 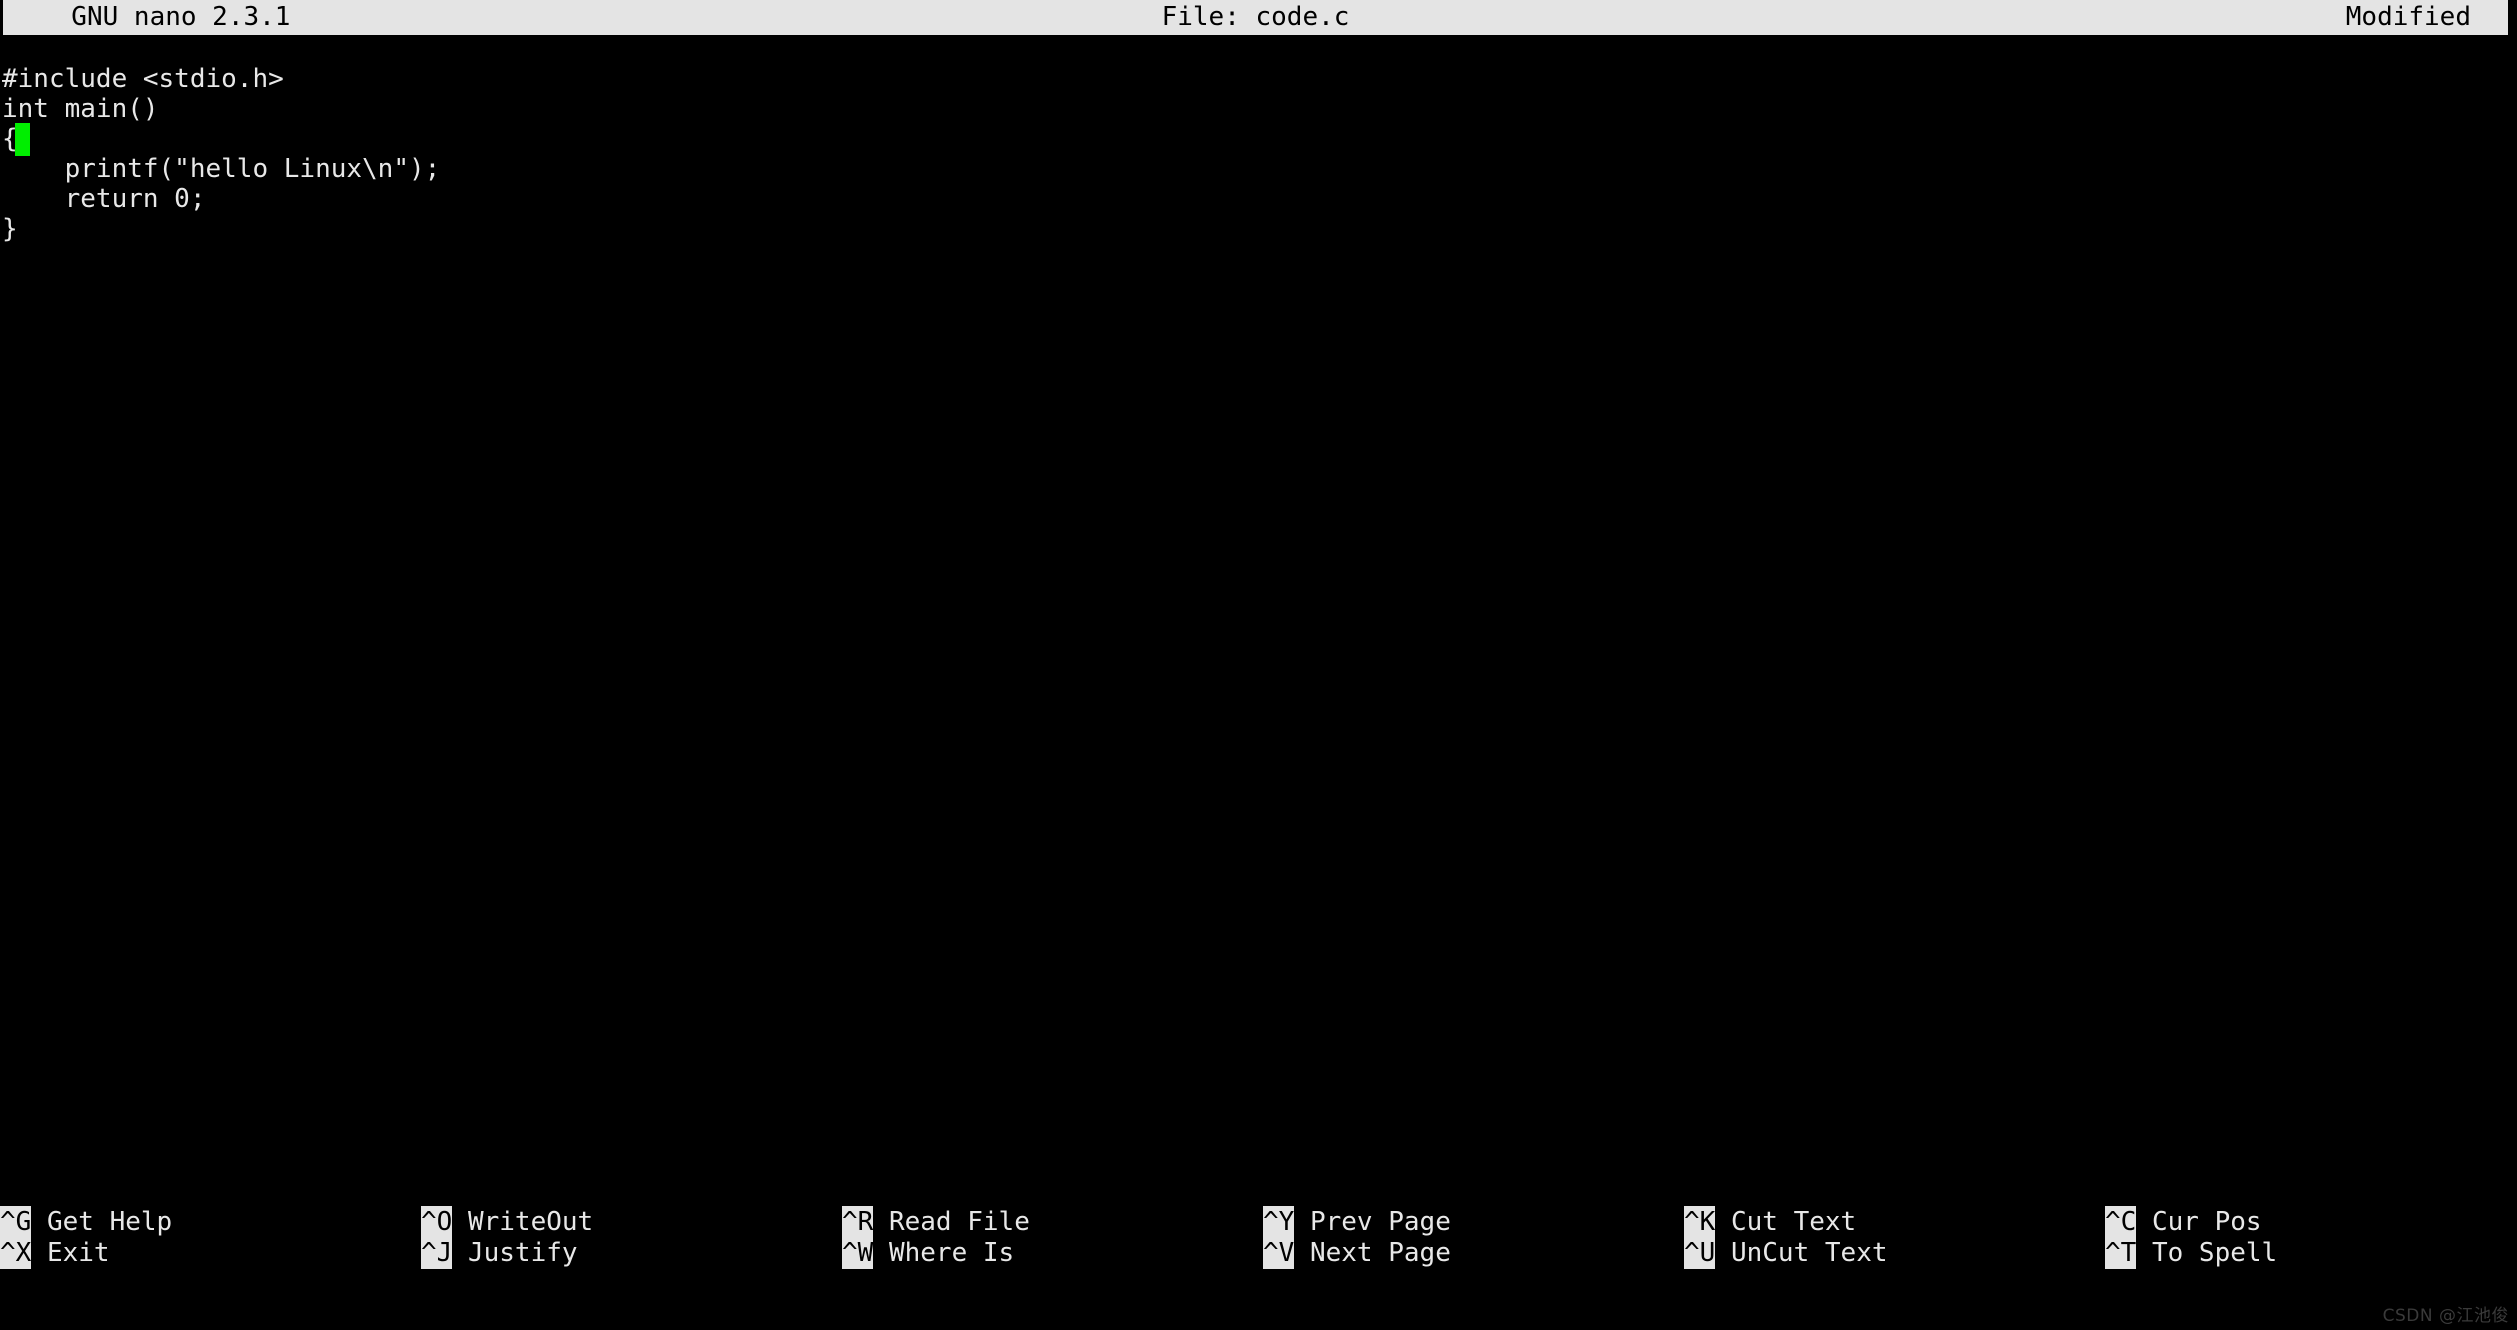 What do you see at coordinates (951, 1222) in the screenshot?
I see `shortcut-label: Read File` at bounding box center [951, 1222].